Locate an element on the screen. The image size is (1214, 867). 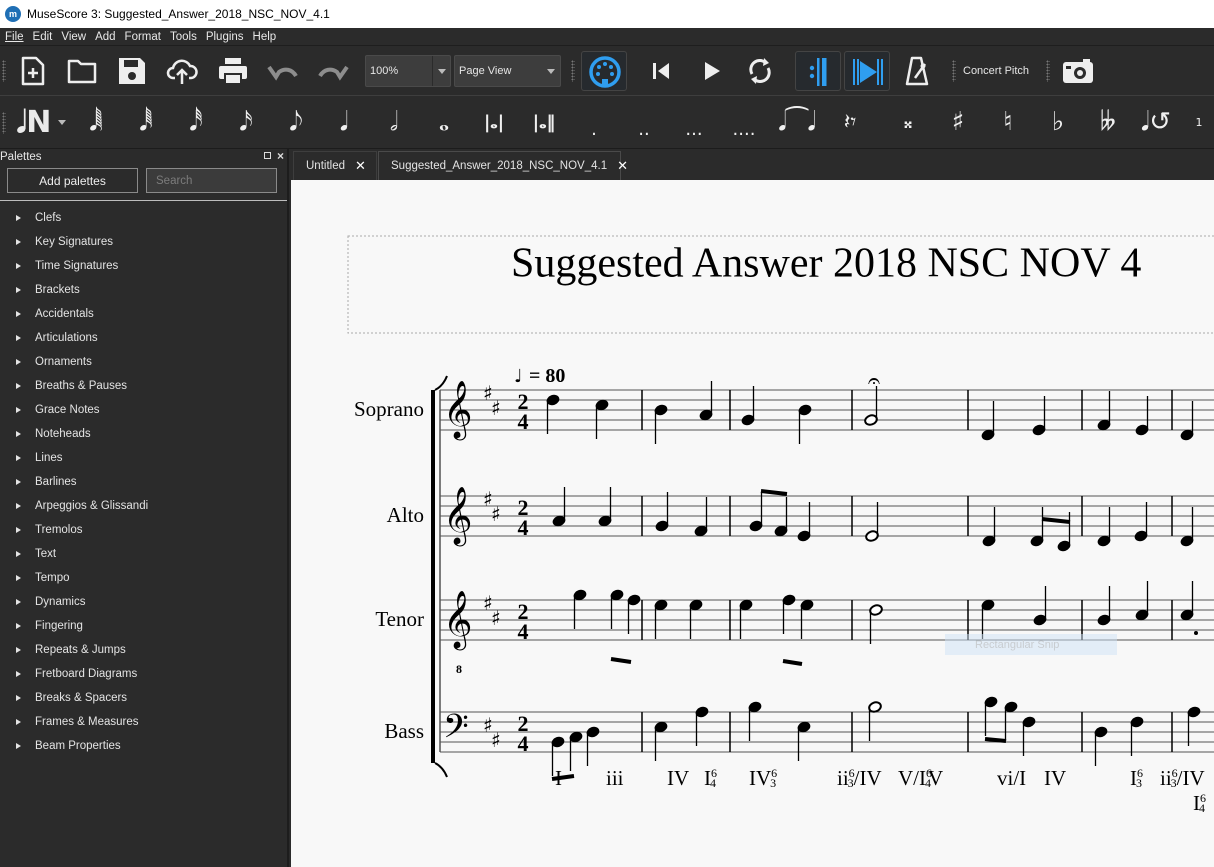
menu-file: File is located at coordinates (14, 37).